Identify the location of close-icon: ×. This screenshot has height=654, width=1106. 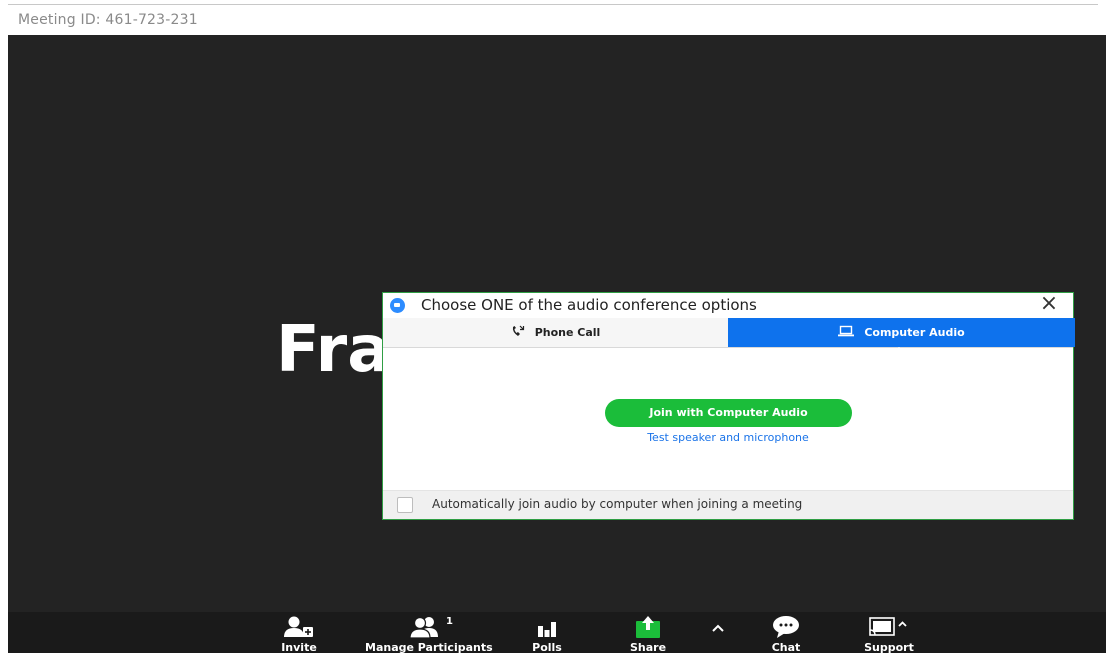
(1049, 304).